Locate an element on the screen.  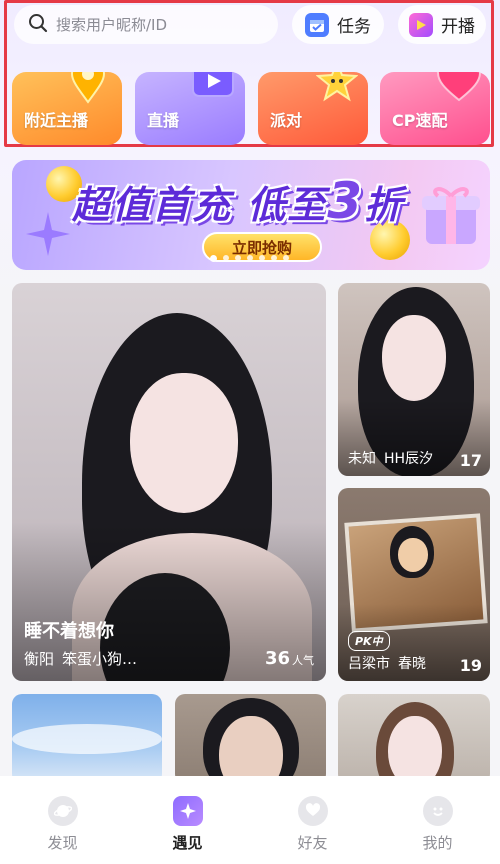
promo-banner: 超值首充 低至3折 立即抢购 is located at coordinates (251, 215).